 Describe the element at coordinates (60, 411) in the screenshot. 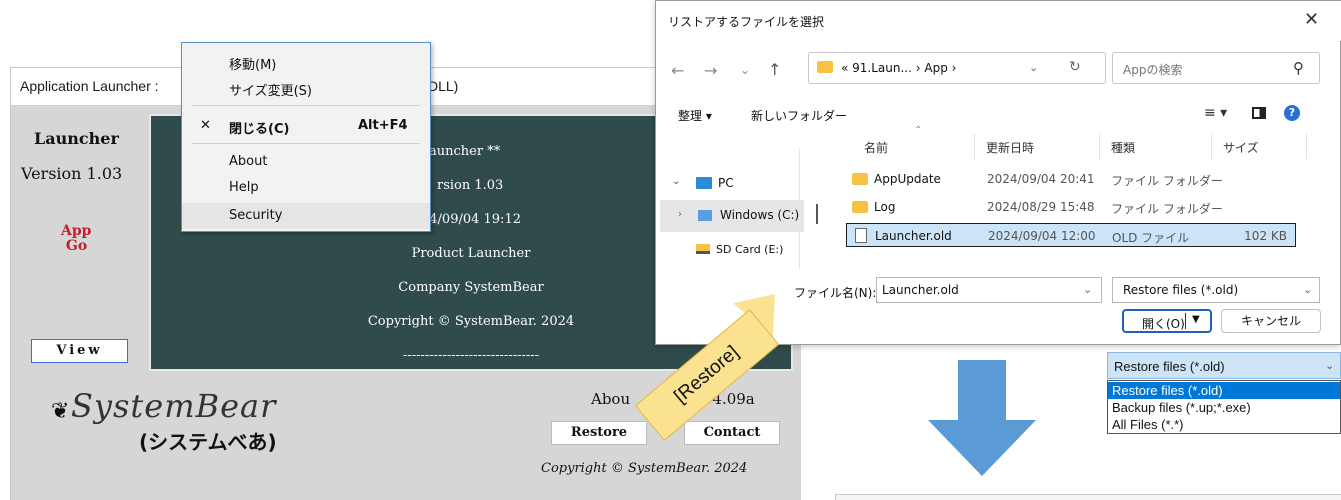

I see `bear-paw-icon: ❦` at that location.